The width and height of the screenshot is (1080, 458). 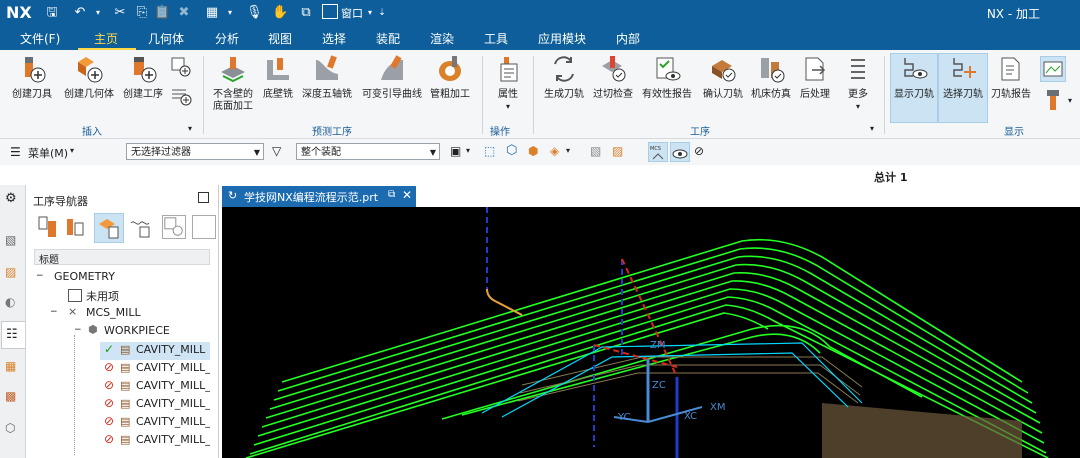 What do you see at coordinates (120, 13) in the screenshot?
I see `cut-icon: ✂` at bounding box center [120, 13].